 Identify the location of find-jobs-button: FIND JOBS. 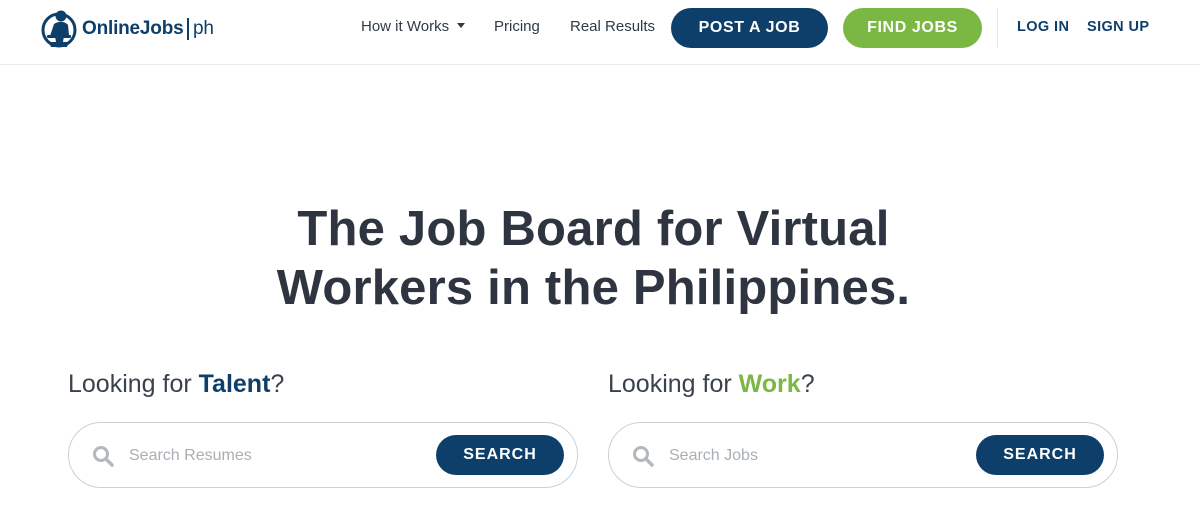
(912, 28).